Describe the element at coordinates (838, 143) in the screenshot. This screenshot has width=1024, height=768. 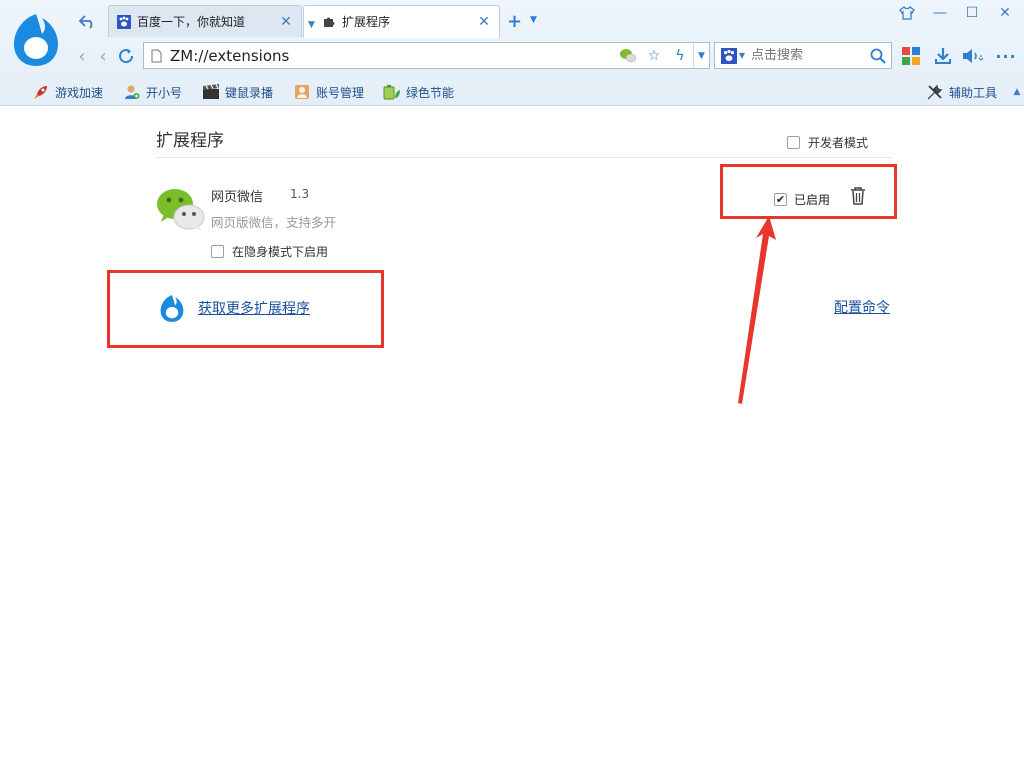
I see `developer-mode-label: 开发者模式` at that location.